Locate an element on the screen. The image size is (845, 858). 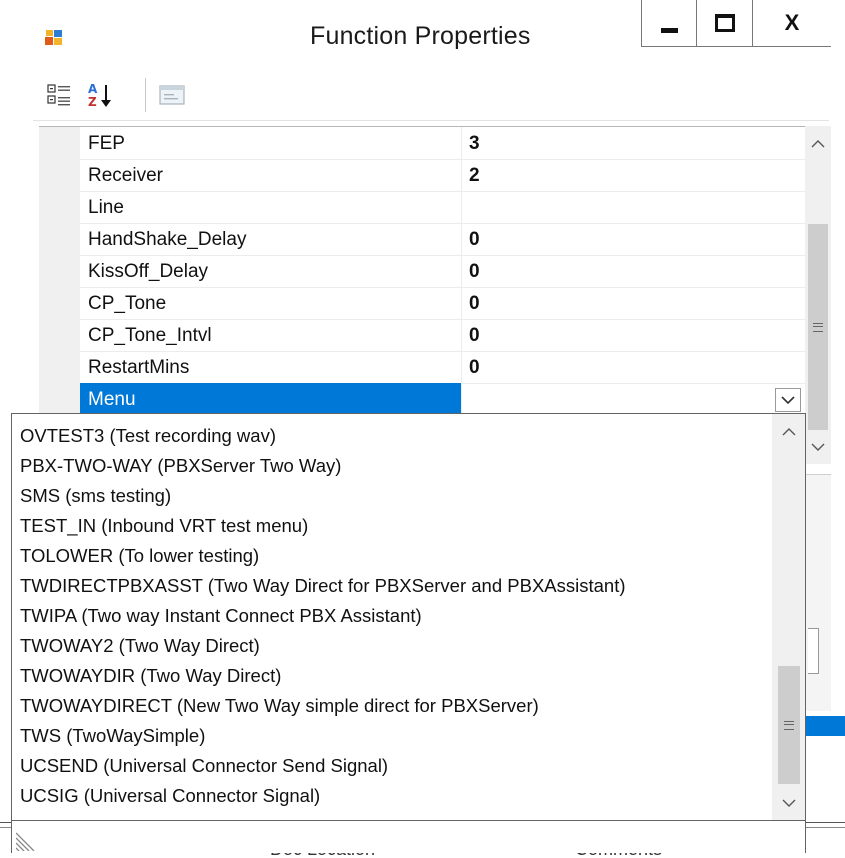
dropdown-scrollbar is located at coordinates (788, 617).